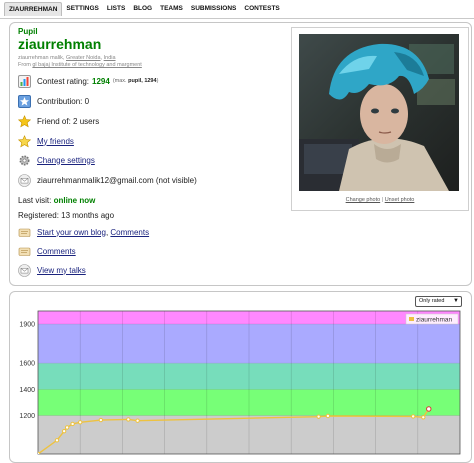 This screenshot has width=474, height=463. I want to click on y-tick-label: 1600, so click(27, 364).